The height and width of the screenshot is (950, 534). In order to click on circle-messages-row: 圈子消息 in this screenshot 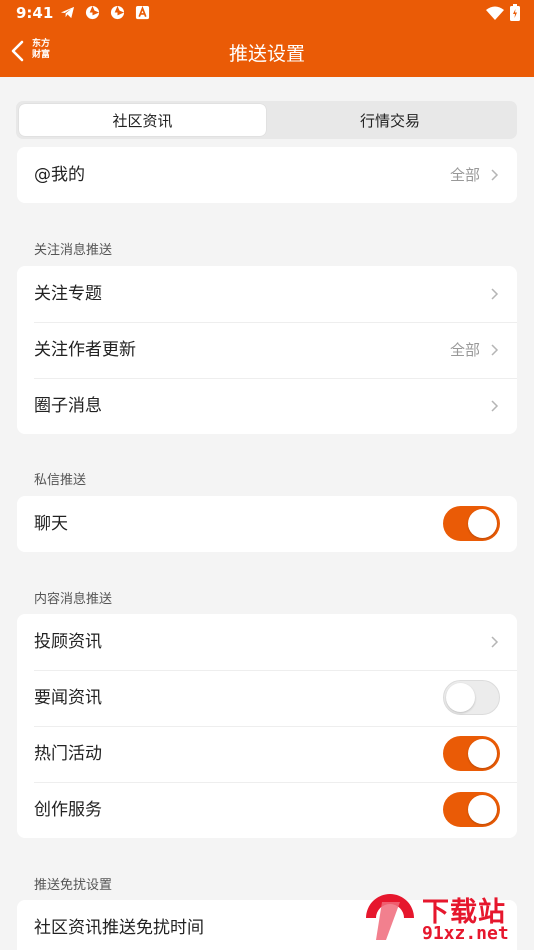, I will do `click(267, 406)`.